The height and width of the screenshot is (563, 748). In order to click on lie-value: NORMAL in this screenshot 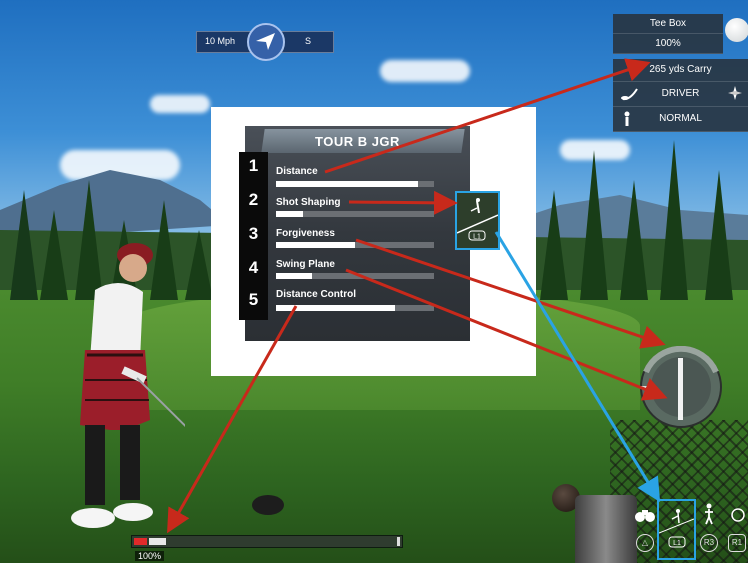, I will do `click(680, 118)`.